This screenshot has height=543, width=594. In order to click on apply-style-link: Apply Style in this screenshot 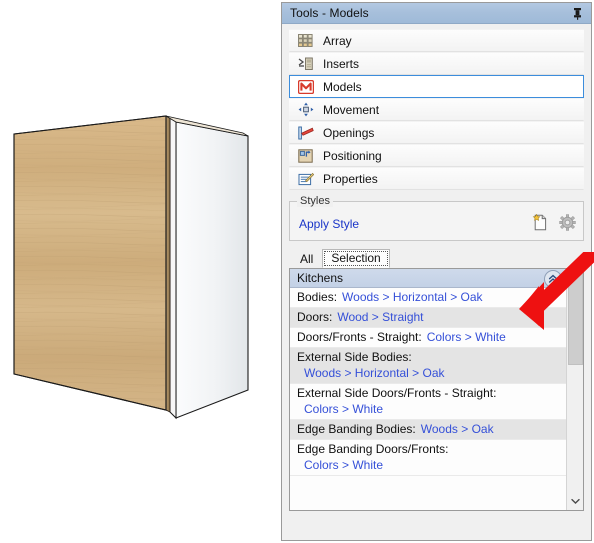, I will do `click(329, 224)`.